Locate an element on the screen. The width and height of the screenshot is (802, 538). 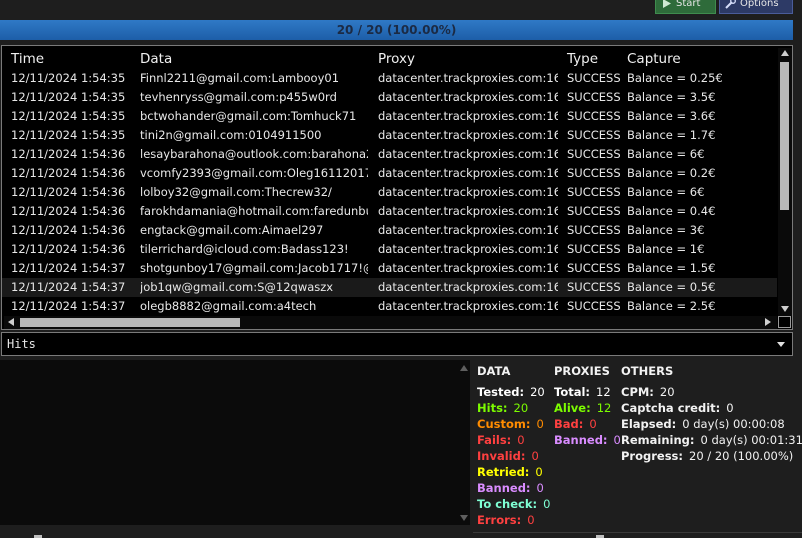
proxies-stat: Total: 12 is located at coordinates (582, 392).